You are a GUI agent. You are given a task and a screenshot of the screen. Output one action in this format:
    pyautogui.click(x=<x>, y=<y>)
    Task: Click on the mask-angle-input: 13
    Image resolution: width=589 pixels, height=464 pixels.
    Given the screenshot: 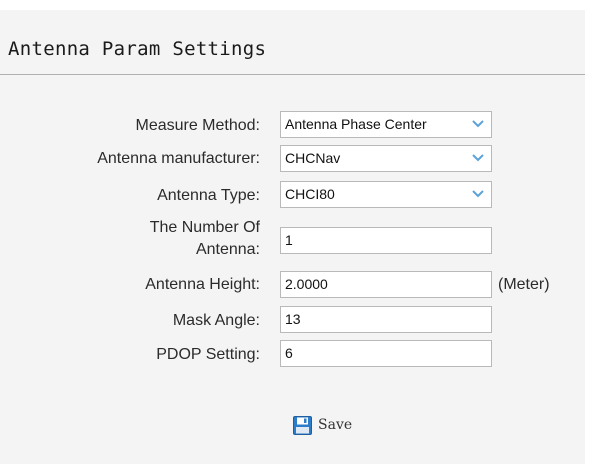 What is the action you would take?
    pyautogui.click(x=386, y=319)
    